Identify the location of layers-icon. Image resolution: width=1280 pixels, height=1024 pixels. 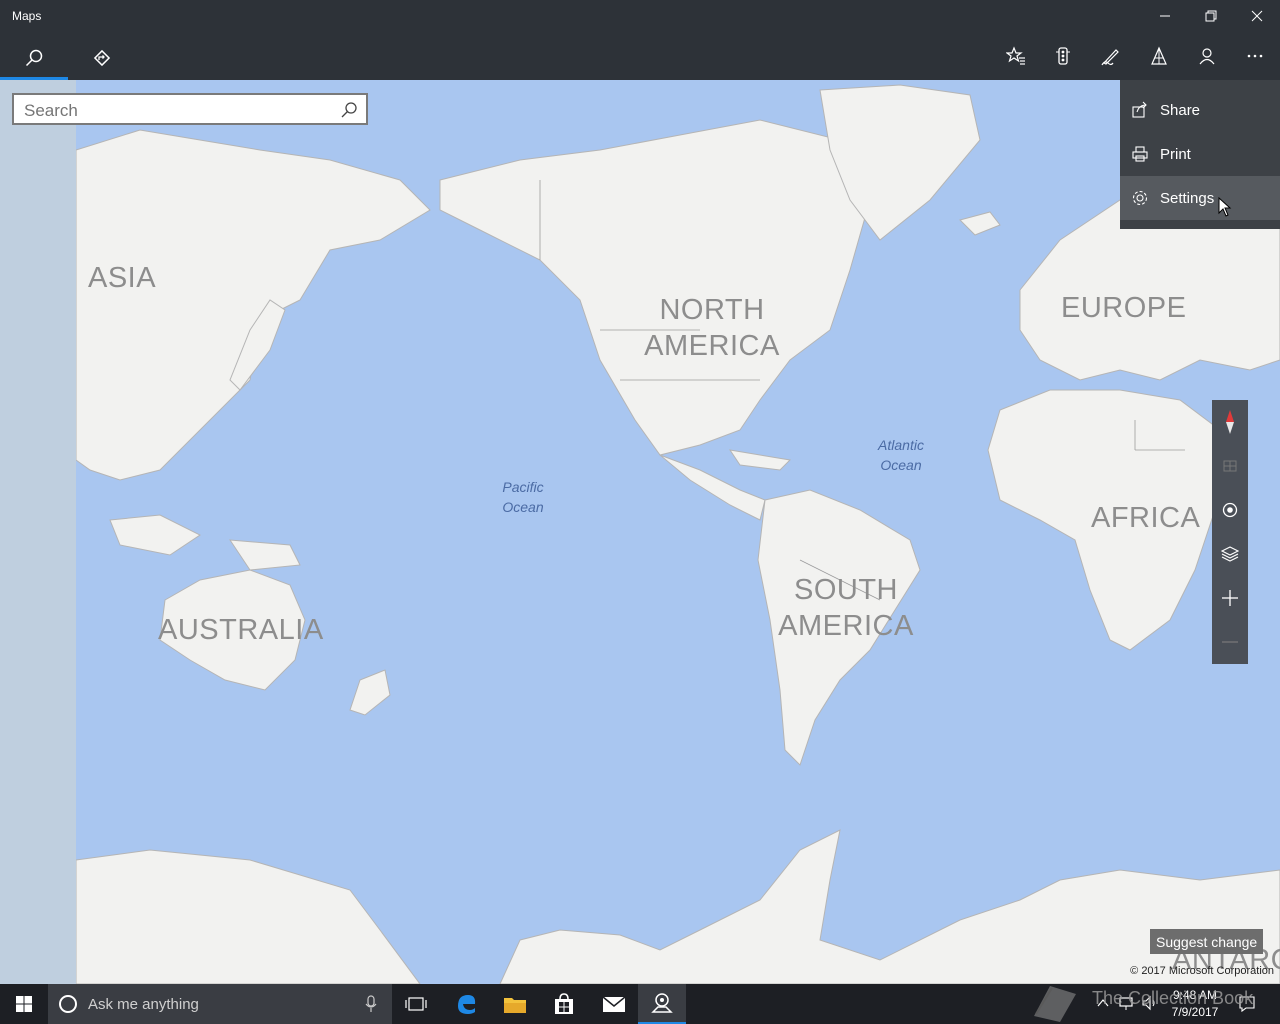
(1230, 554).